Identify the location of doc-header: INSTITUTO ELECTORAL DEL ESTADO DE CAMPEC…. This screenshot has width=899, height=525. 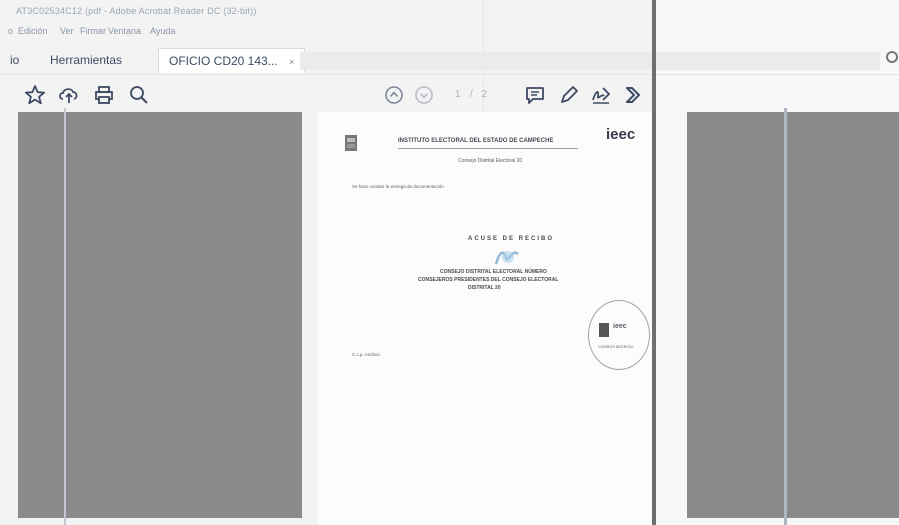
(476, 141).